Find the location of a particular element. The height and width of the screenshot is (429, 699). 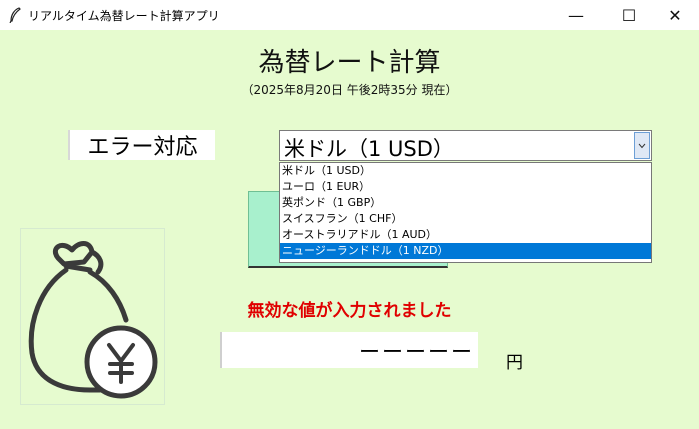

amount-input-value: エラー対応 is located at coordinates (142, 147).